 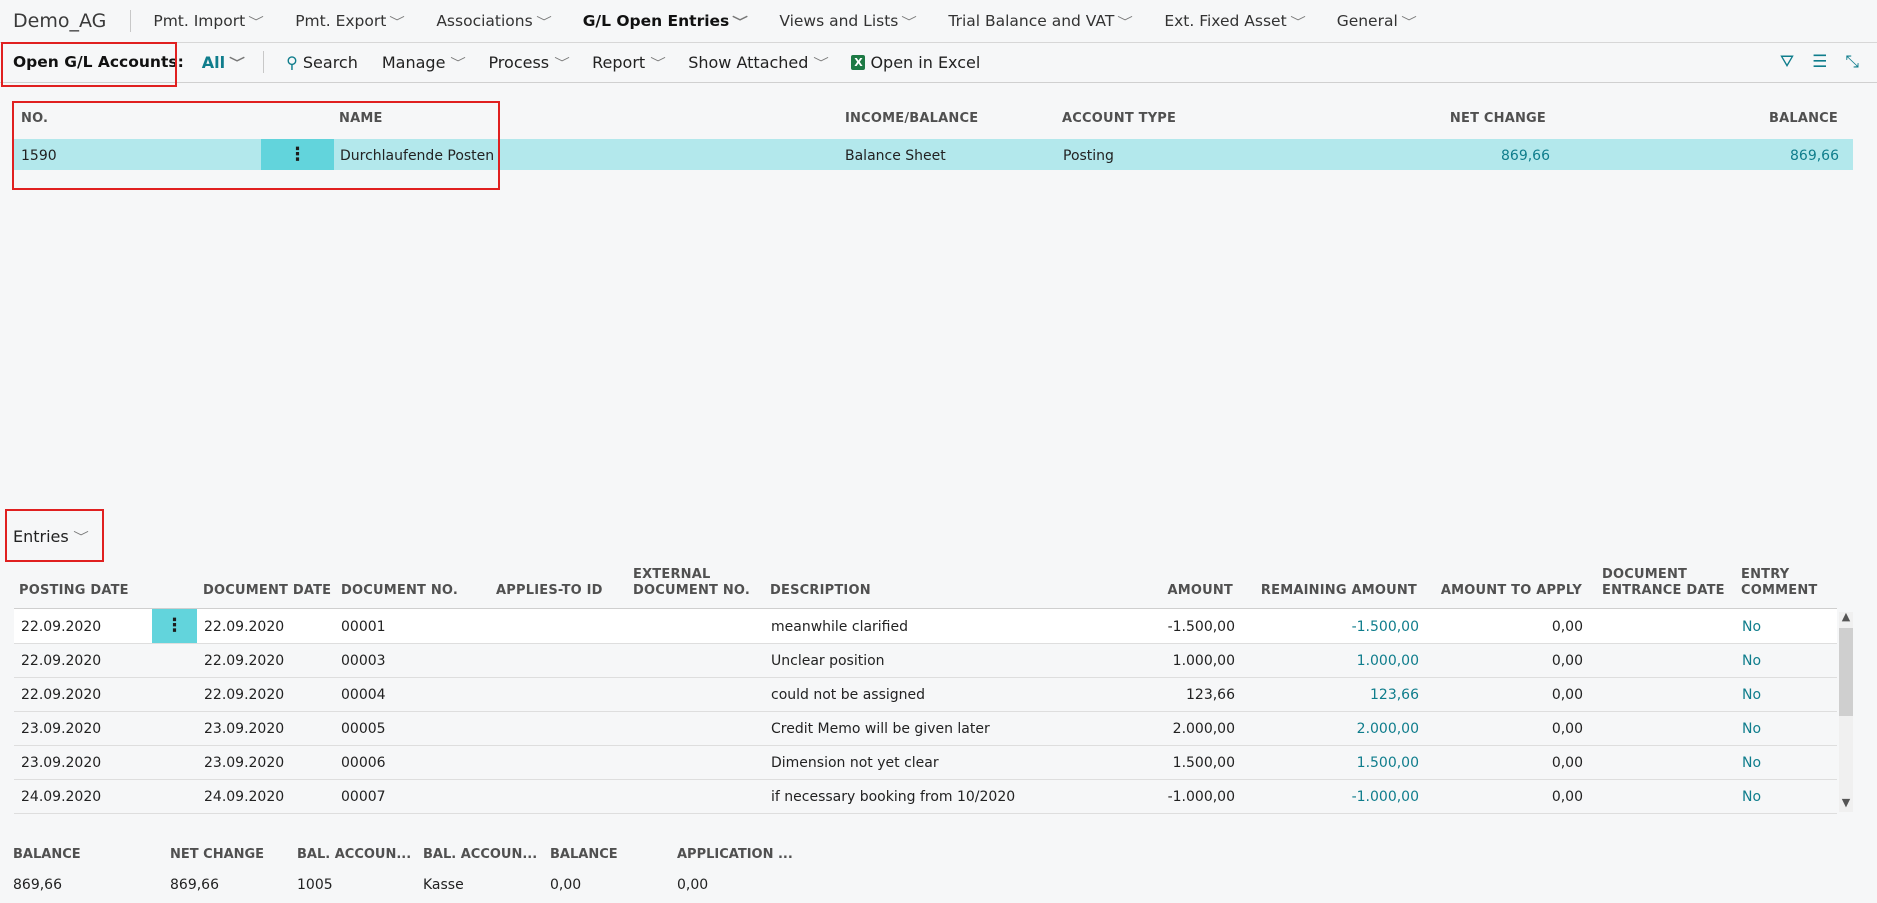 What do you see at coordinates (47, 854) in the screenshot?
I see `footer-header-balance: BALANCE` at bounding box center [47, 854].